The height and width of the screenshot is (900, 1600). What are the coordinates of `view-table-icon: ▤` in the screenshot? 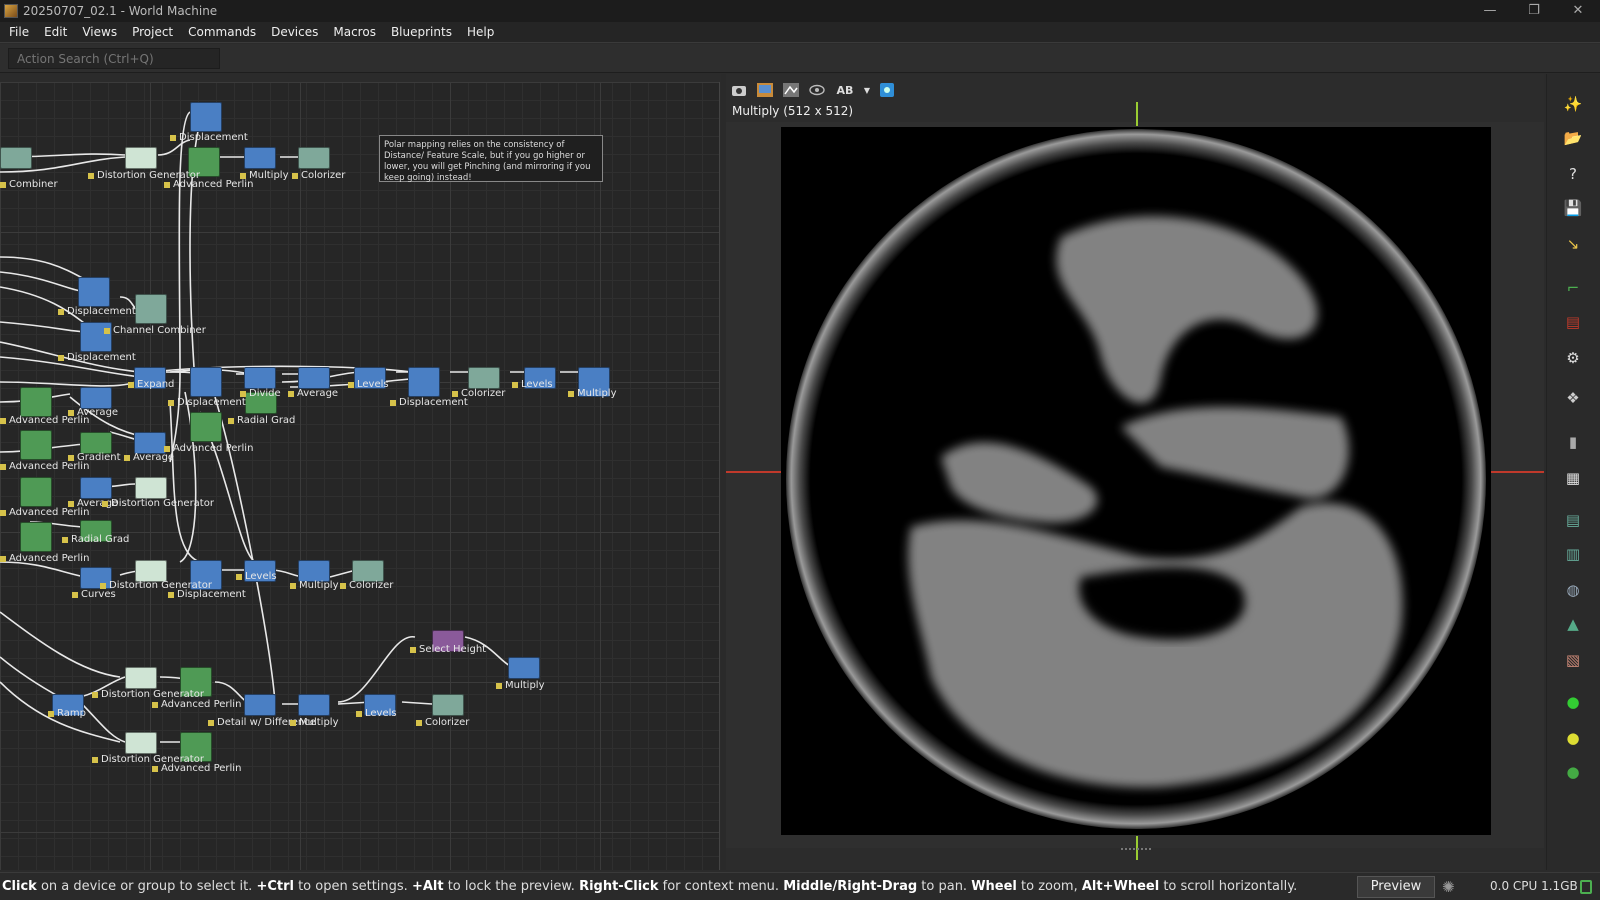 It's located at (1573, 520).